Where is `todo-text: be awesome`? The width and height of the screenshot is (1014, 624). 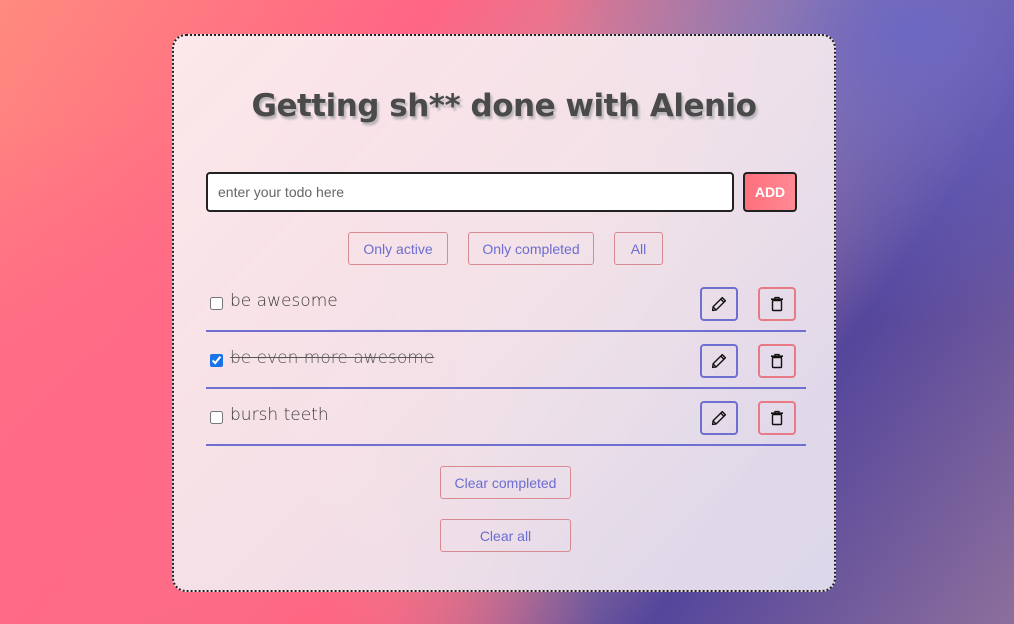 todo-text: be awesome is located at coordinates (284, 301).